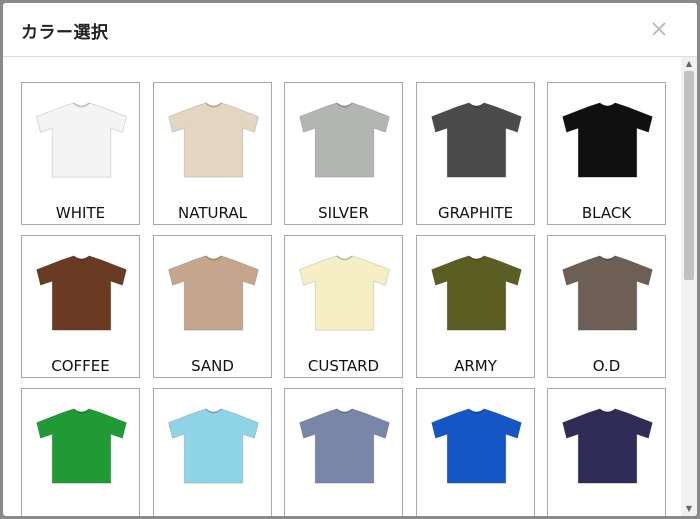  I want to click on color-swatch: GRAPHITE, so click(475, 153).